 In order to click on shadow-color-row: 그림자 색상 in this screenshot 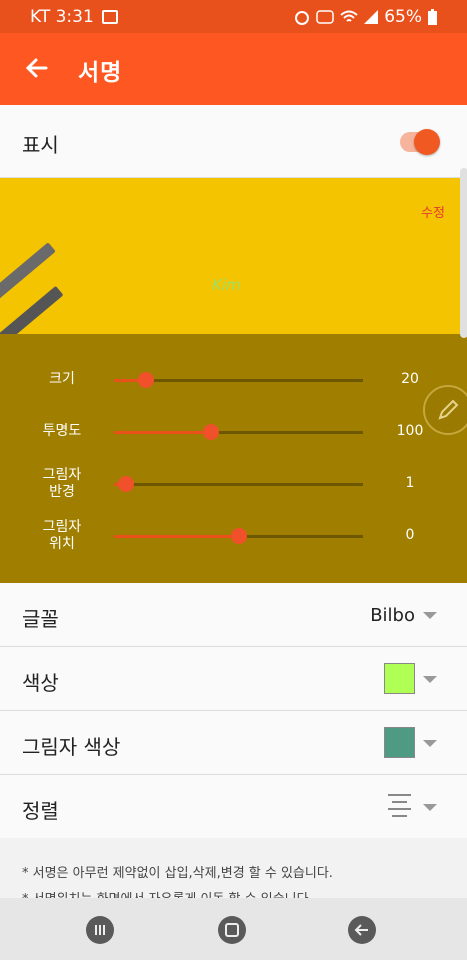, I will do `click(233, 743)`.